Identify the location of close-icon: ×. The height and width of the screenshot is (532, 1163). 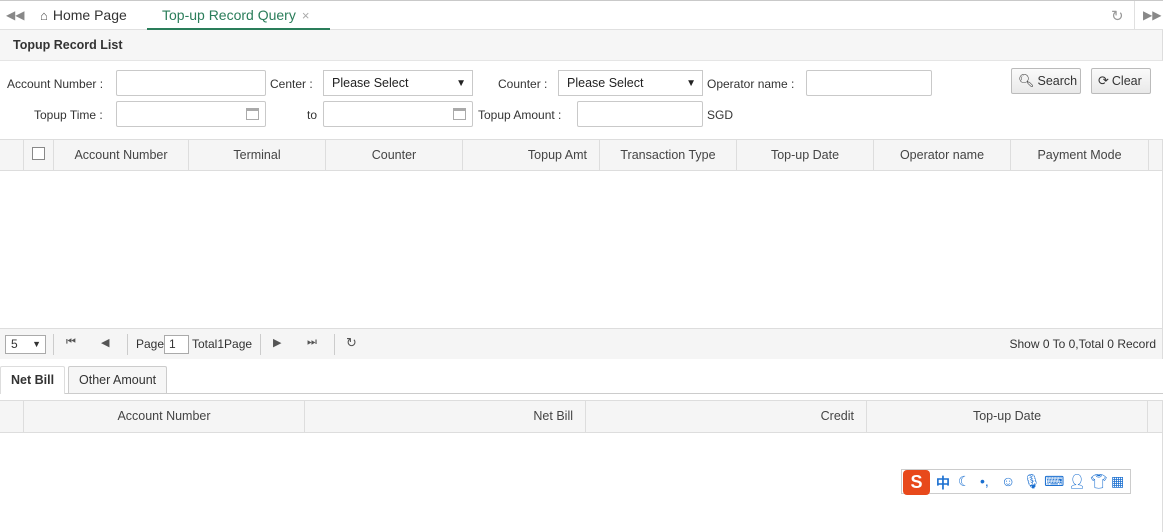
(306, 15).